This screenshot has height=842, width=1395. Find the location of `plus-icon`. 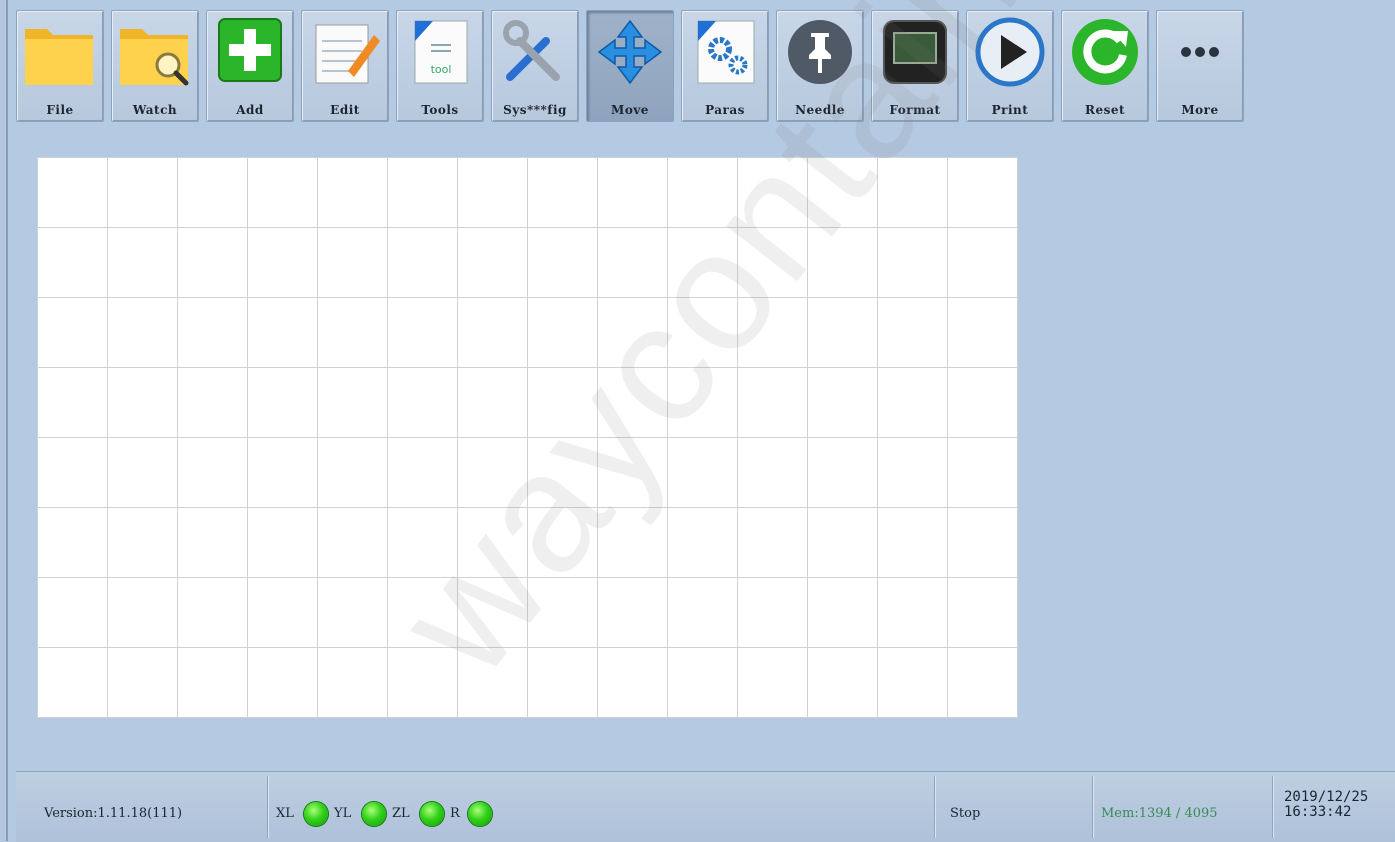

plus-icon is located at coordinates (250, 50).